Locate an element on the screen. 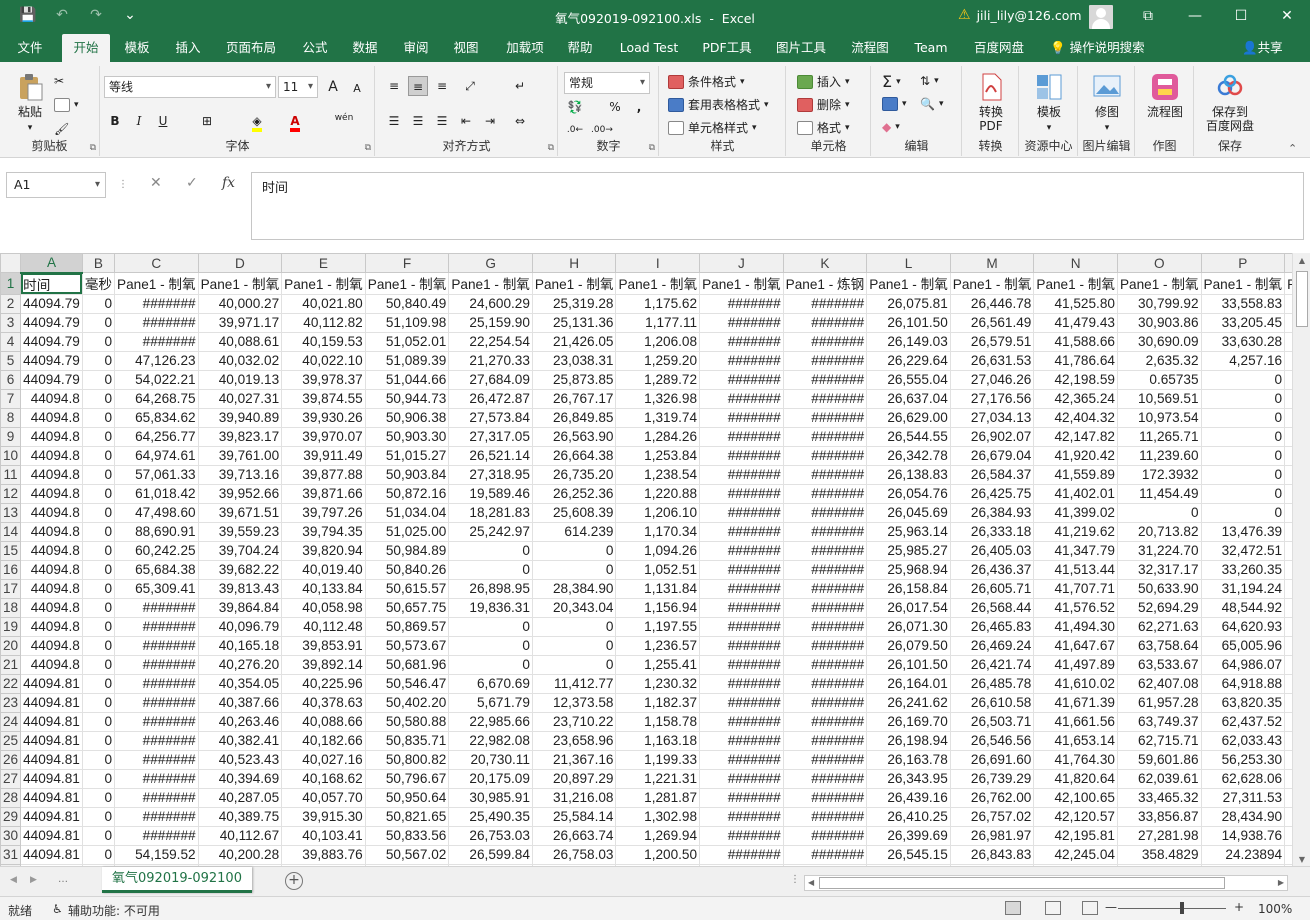 The image size is (1310, 920). cell: 50,840.49 is located at coordinates (407, 303).